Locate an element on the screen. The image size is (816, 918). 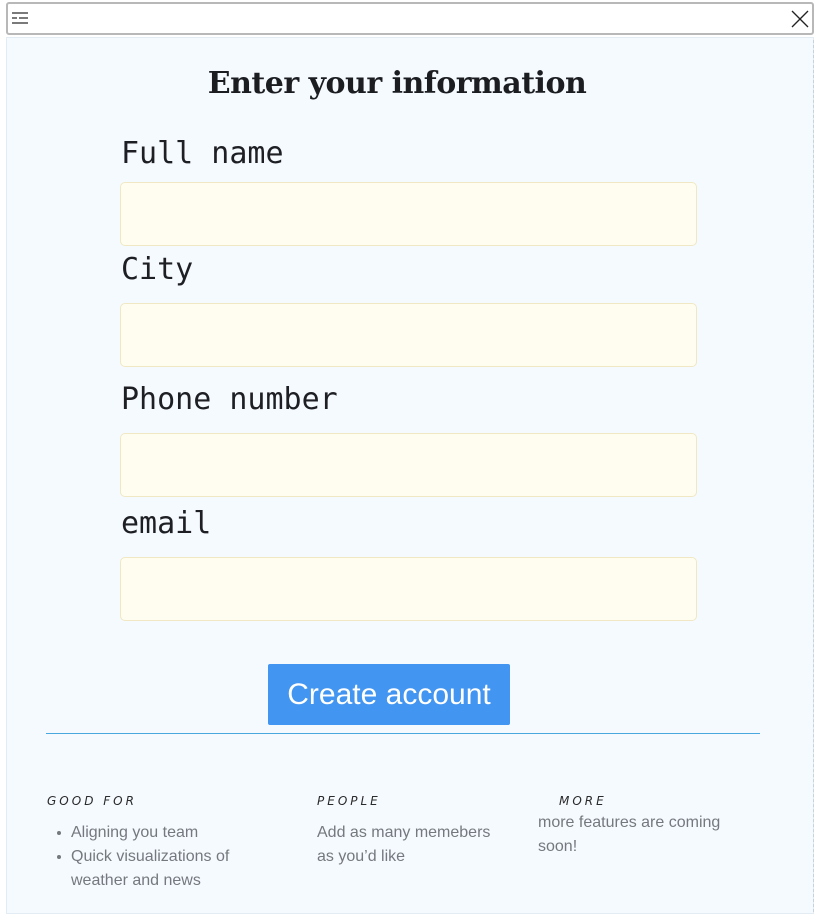
title-bar is located at coordinates (410, 18).